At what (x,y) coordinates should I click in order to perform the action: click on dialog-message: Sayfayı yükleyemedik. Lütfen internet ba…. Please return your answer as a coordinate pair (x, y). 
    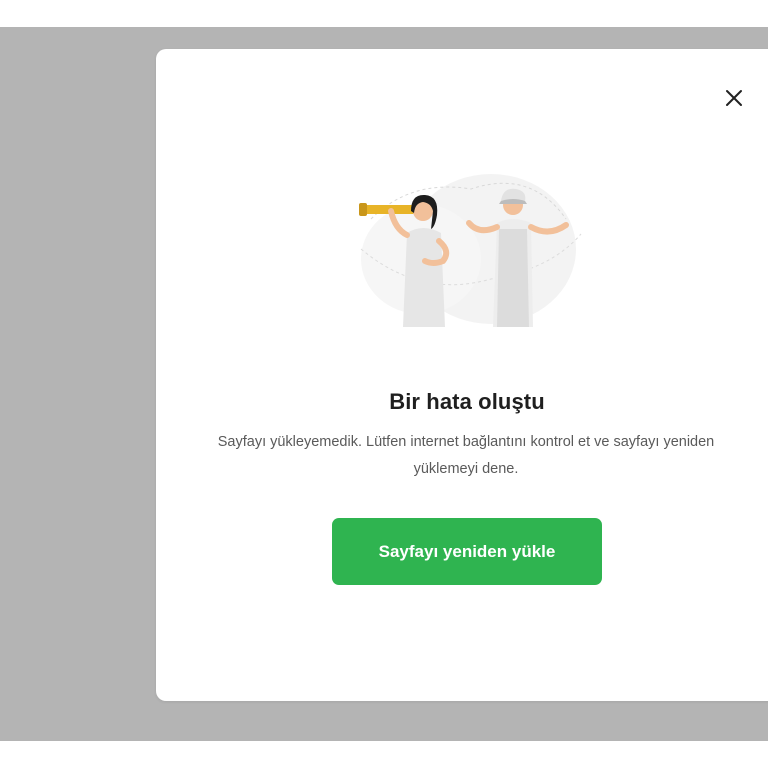
    Looking at the image, I should click on (466, 455).